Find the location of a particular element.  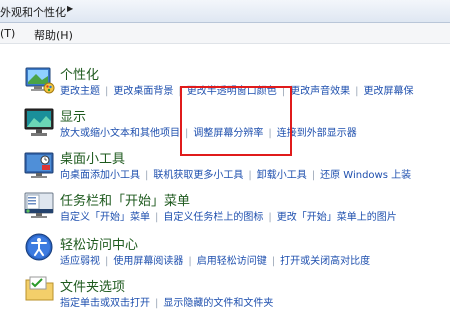

category-title-desktop-gadgets: 桌面小工具 is located at coordinates (92, 157).